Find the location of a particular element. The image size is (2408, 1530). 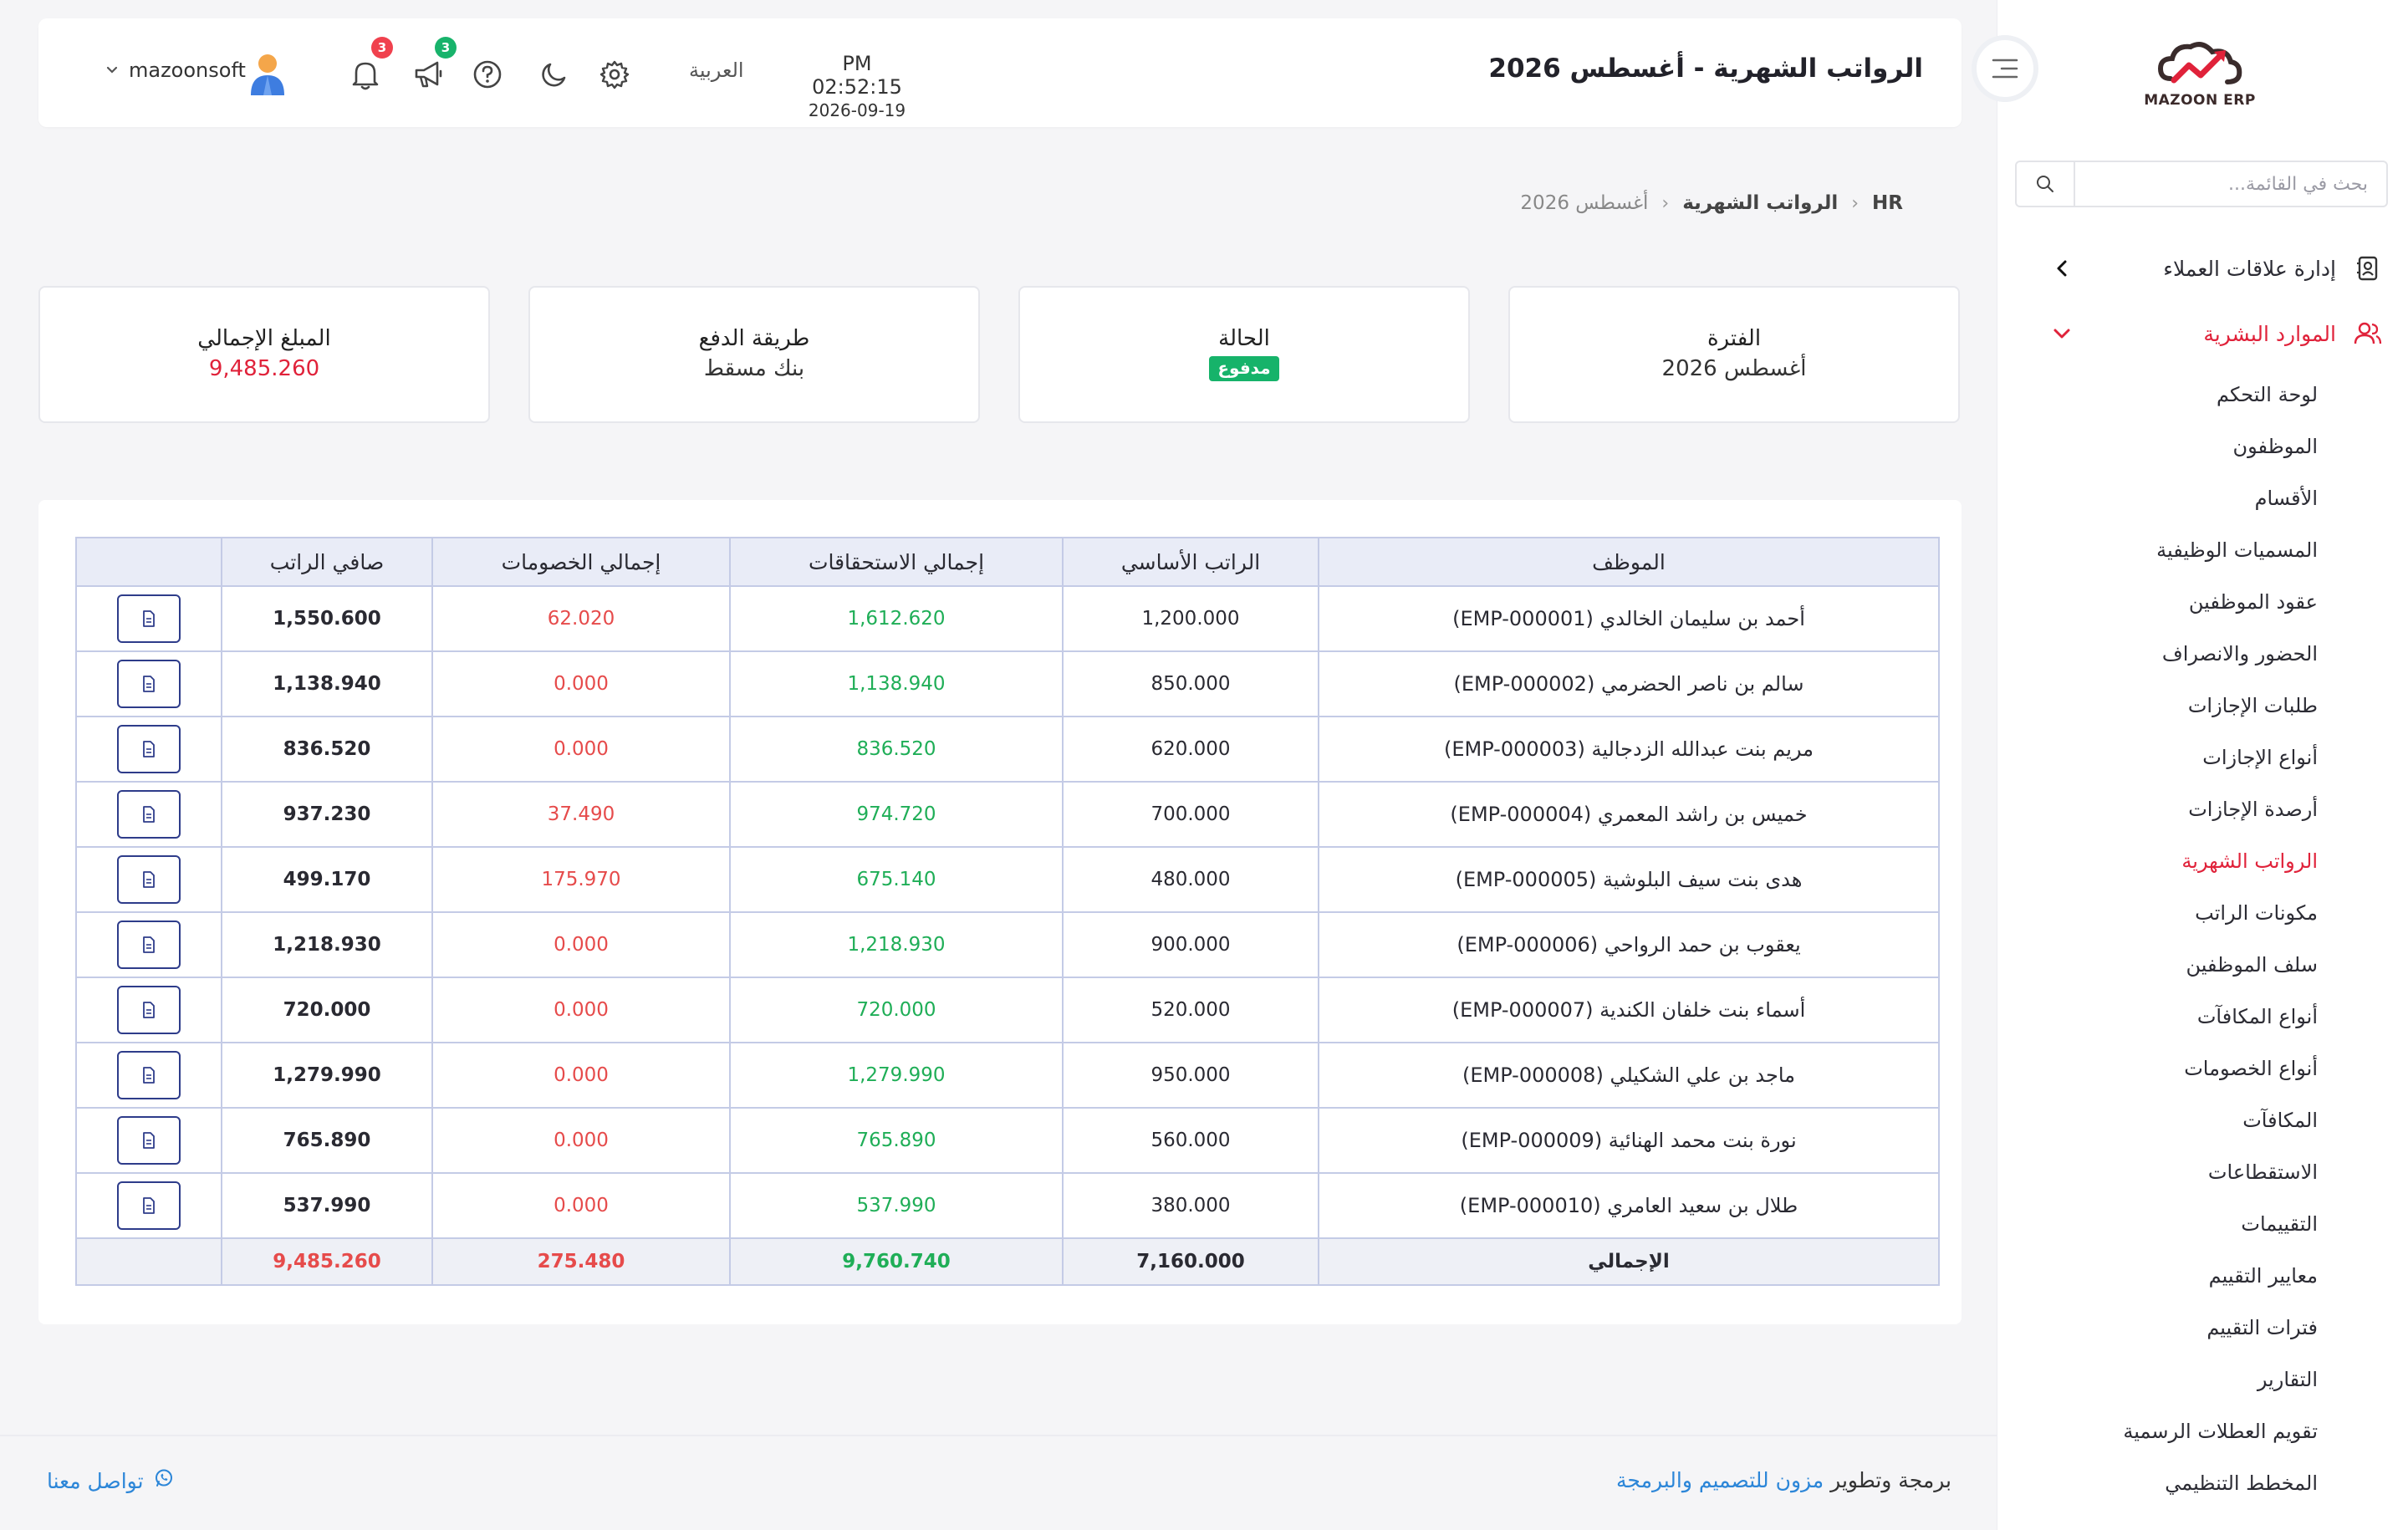

chevron-down-icon is located at coordinates (112, 70).